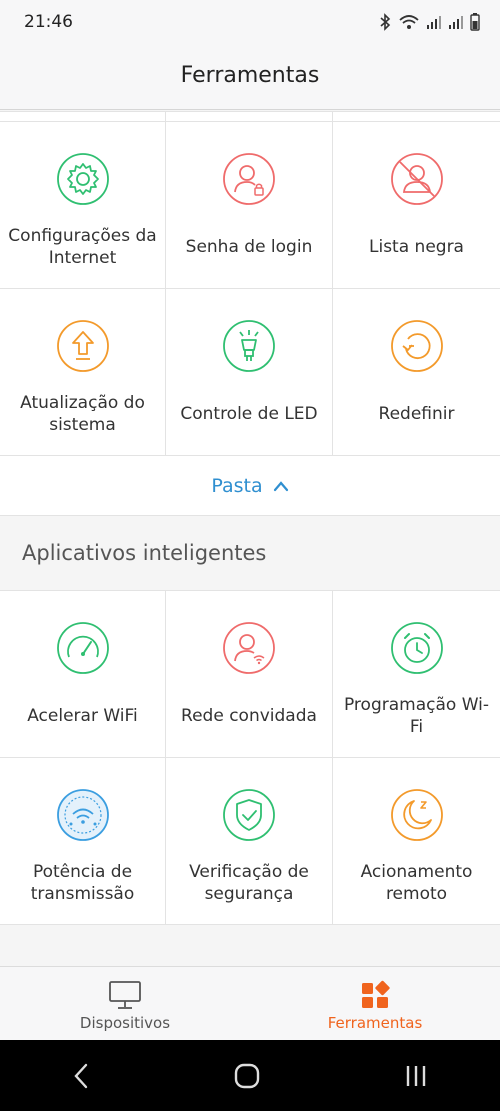 The height and width of the screenshot is (1111, 500). Describe the element at coordinates (385, 22) in the screenshot. I see `bluetooth-icon` at that location.